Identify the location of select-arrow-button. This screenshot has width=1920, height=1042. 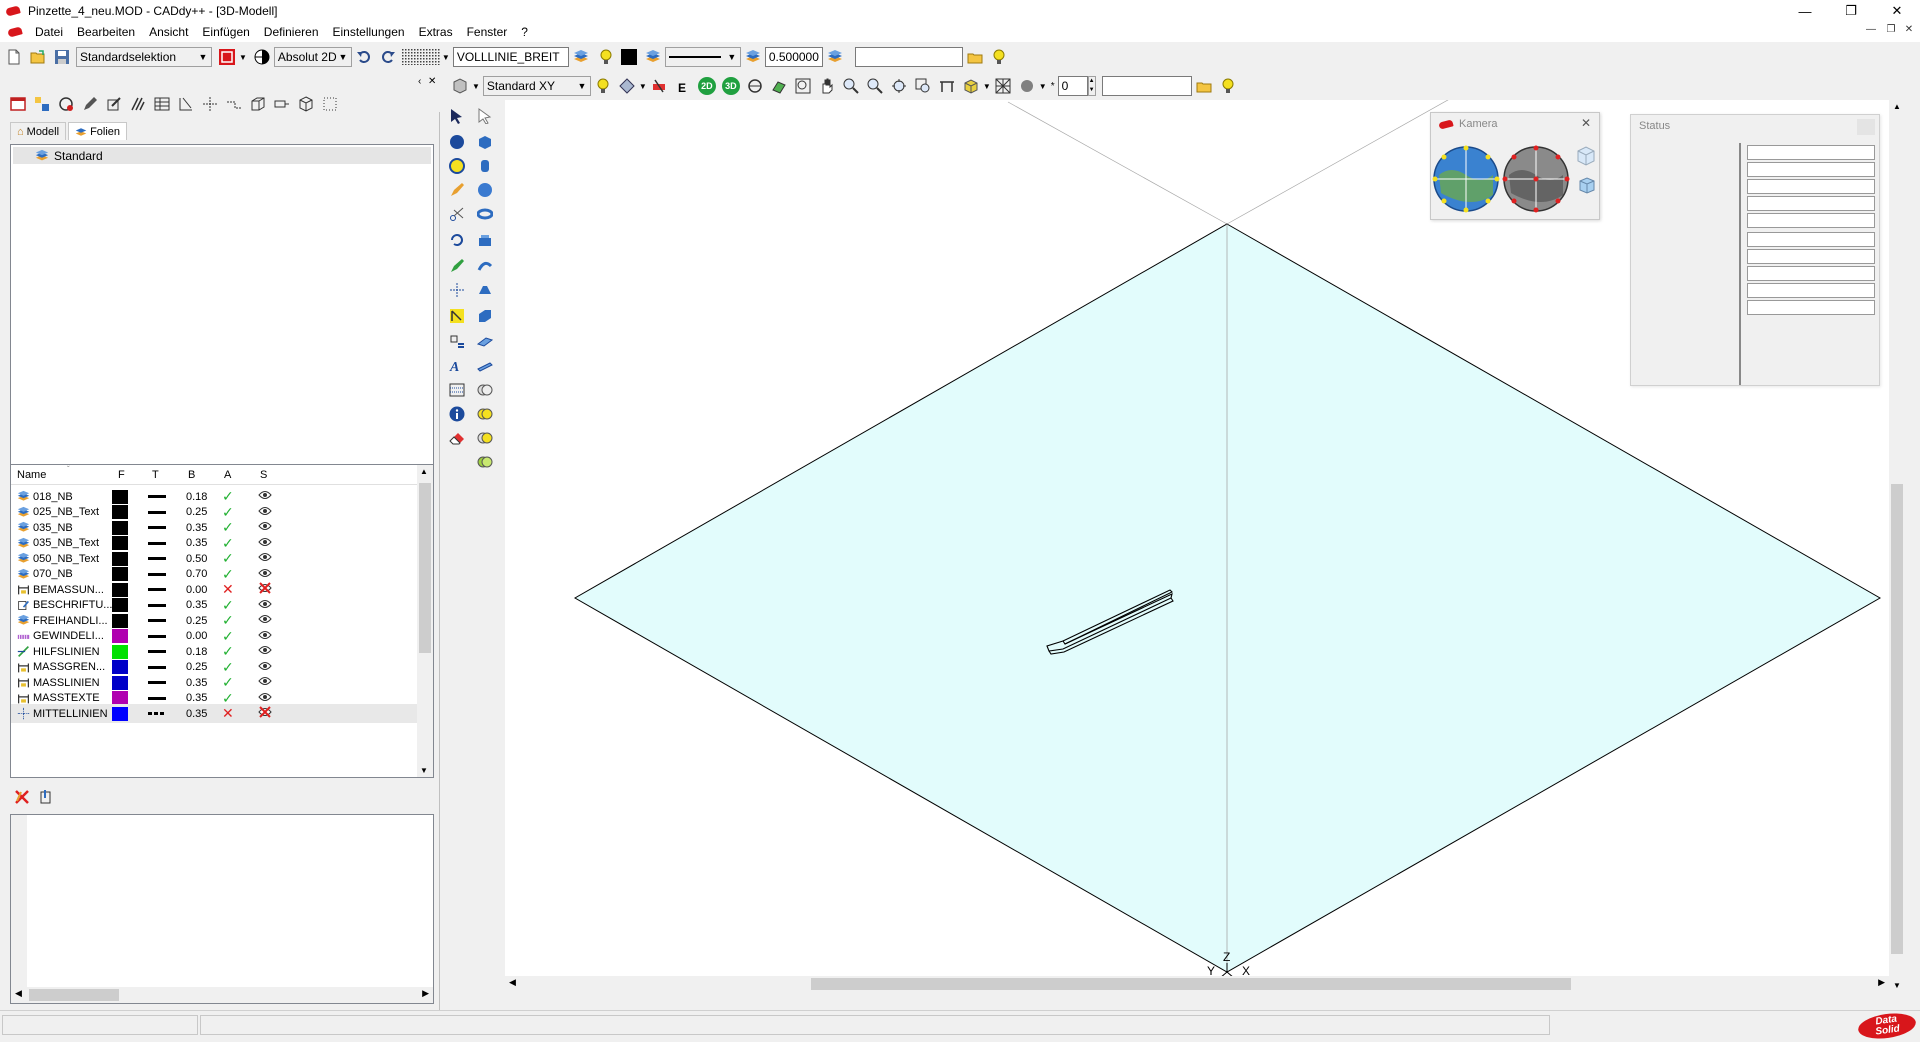
(457, 116).